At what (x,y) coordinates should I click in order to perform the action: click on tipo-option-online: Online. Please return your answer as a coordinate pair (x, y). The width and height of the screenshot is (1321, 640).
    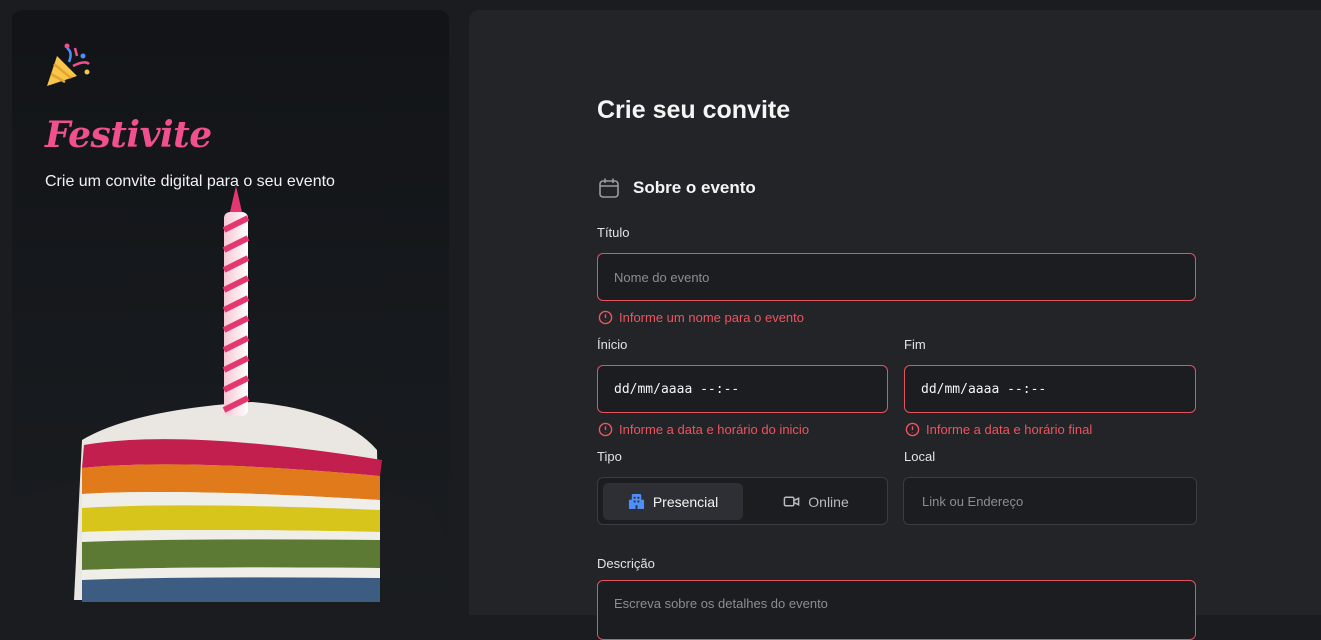
    Looking at the image, I should click on (816, 501).